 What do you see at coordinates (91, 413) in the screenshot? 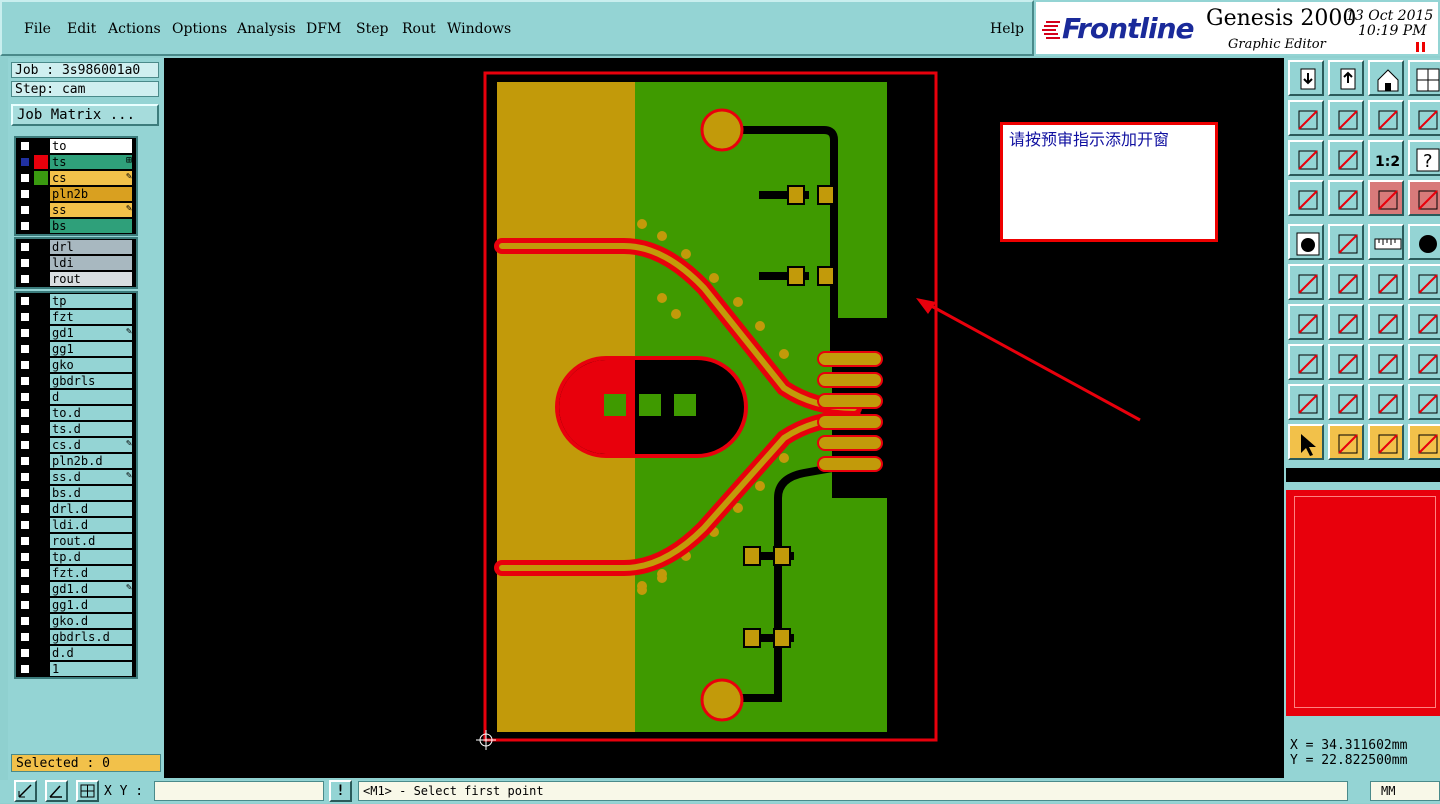
I see `layer-name: to.d` at bounding box center [91, 413].